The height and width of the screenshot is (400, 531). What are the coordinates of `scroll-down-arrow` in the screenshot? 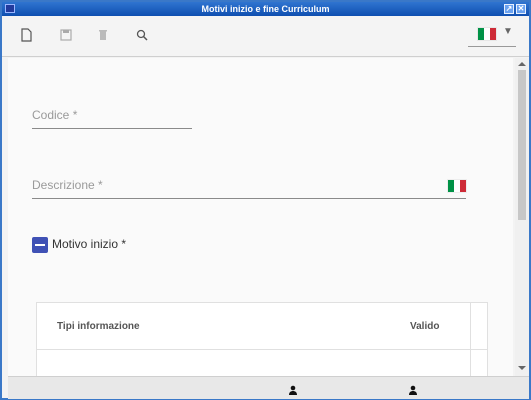 It's located at (522, 368).